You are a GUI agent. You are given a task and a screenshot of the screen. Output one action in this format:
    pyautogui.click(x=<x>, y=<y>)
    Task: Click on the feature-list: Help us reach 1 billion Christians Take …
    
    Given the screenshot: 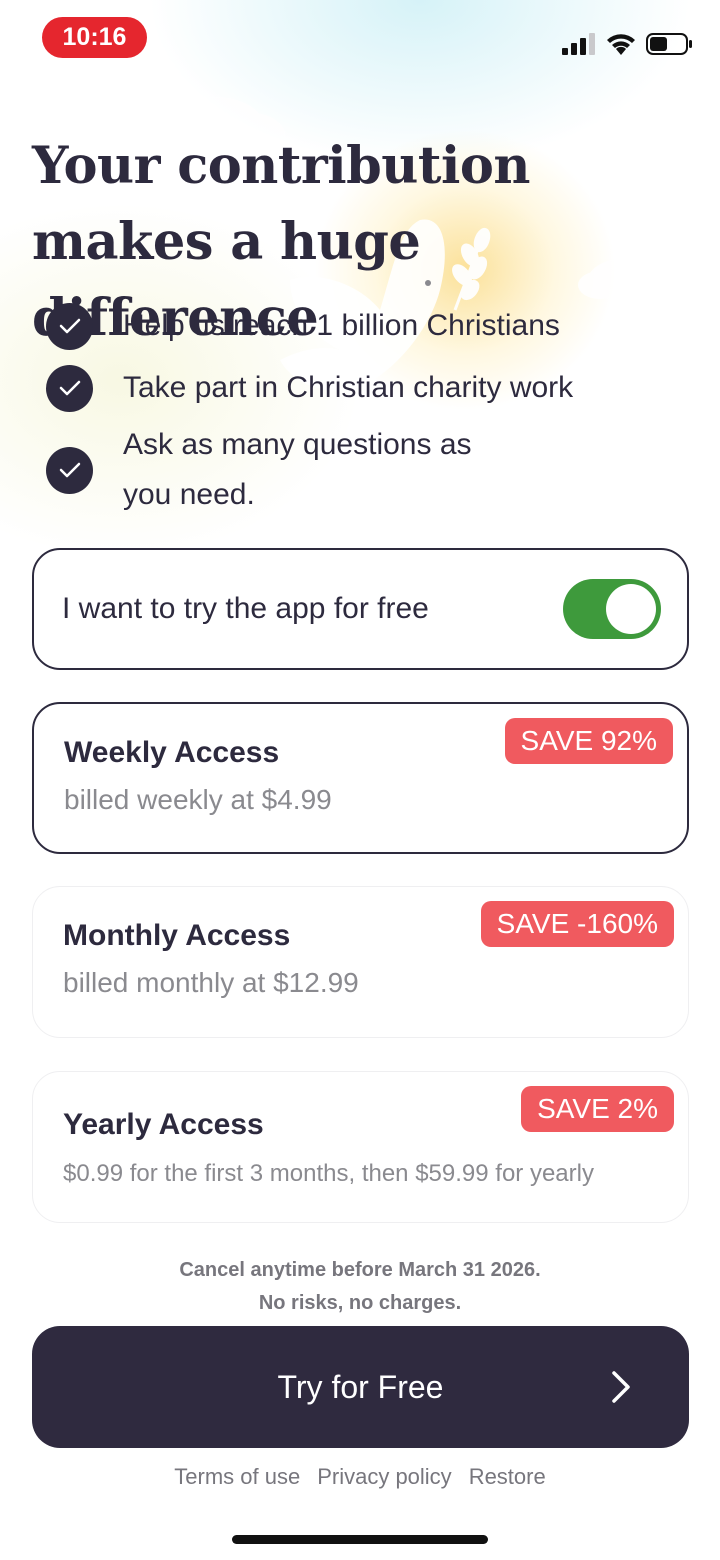 What is the action you would take?
    pyautogui.click(x=366, y=410)
    